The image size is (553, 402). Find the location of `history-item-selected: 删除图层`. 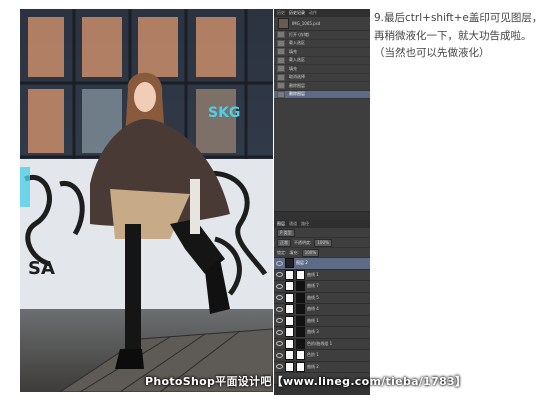

history-item-selected: 删除图层 is located at coordinates (322, 94).